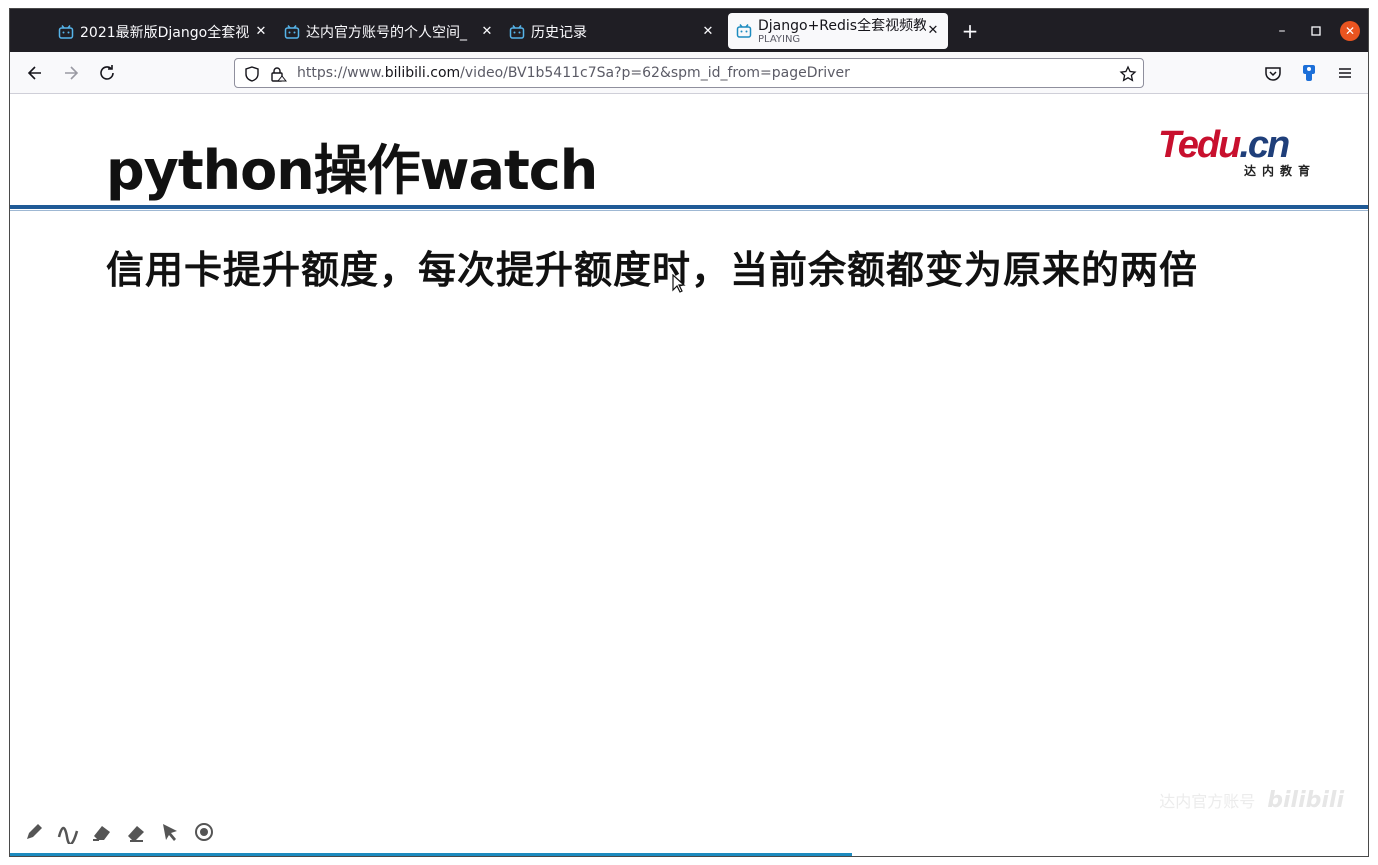 Image resolution: width=1378 pixels, height=865 pixels. I want to click on close-window-button: ✕, so click(1350, 31).